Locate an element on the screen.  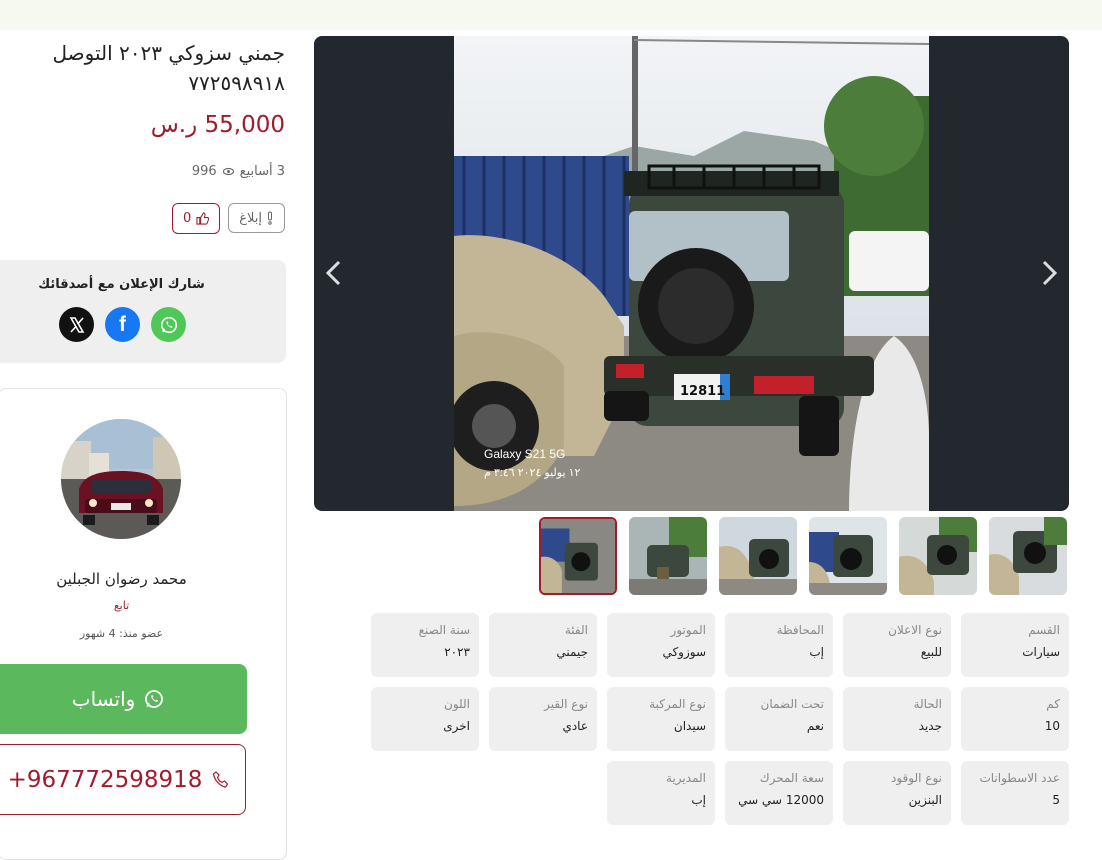
detail-value: للبيع is located at coordinates (931, 652).